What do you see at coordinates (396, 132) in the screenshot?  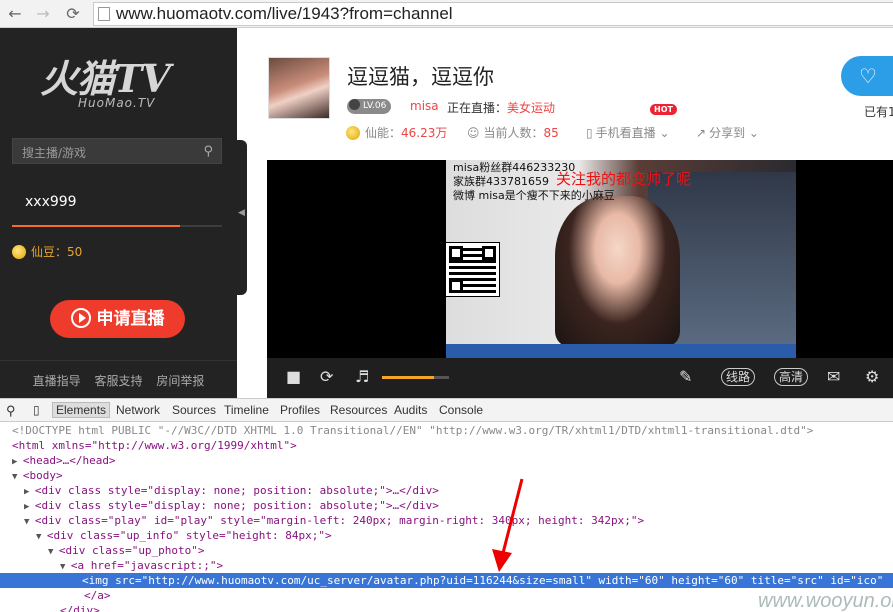 I see `xianneng-stat: 仙能：46.23万` at bounding box center [396, 132].